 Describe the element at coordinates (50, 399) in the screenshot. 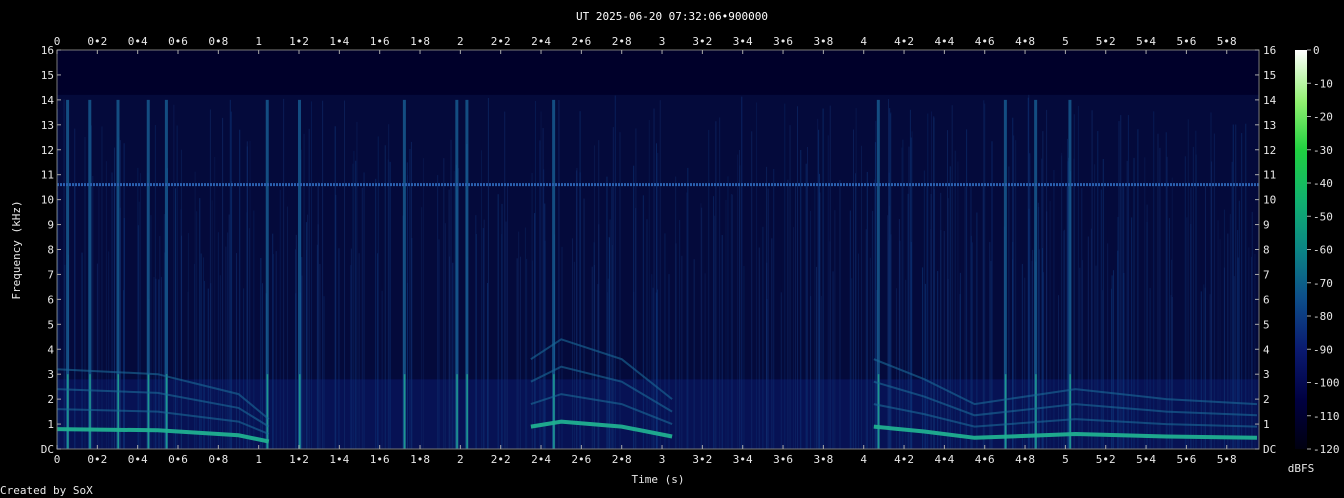

I see `y-tick-label-left: 2` at that location.